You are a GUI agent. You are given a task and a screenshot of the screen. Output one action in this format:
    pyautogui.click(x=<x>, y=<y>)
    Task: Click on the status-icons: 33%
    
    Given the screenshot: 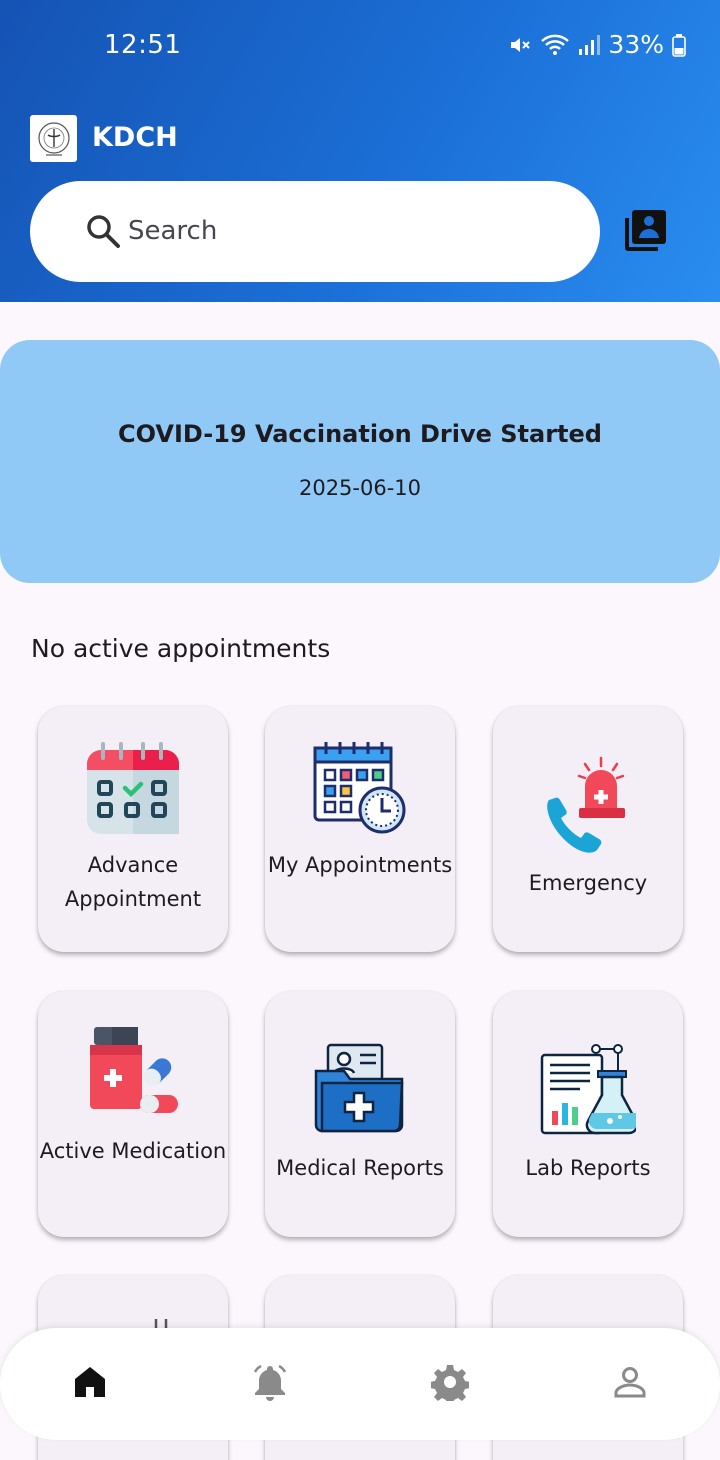 What is the action you would take?
    pyautogui.click(x=597, y=44)
    